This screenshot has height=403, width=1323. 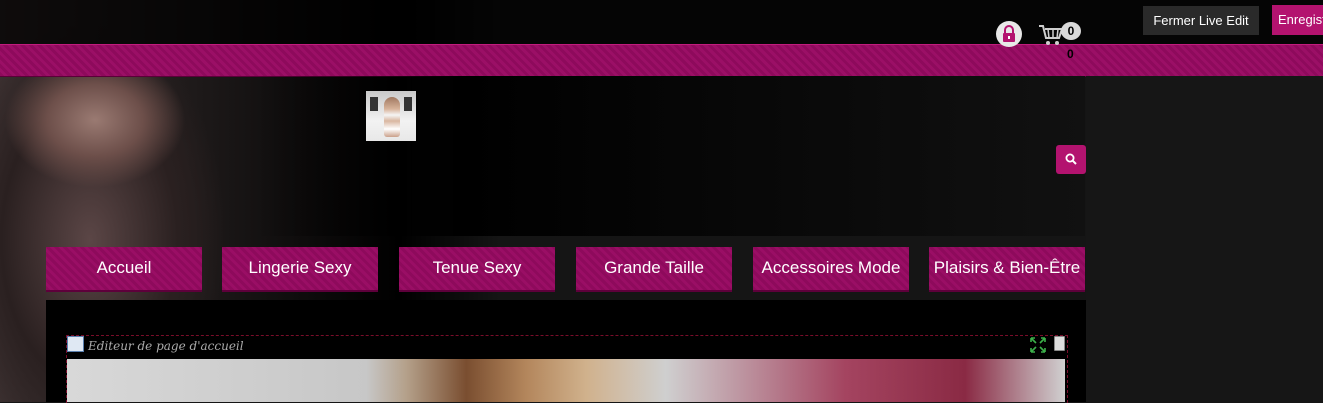 I want to click on nav-item-lingerie-sexy: Lingerie Sexy, so click(x=300, y=269).